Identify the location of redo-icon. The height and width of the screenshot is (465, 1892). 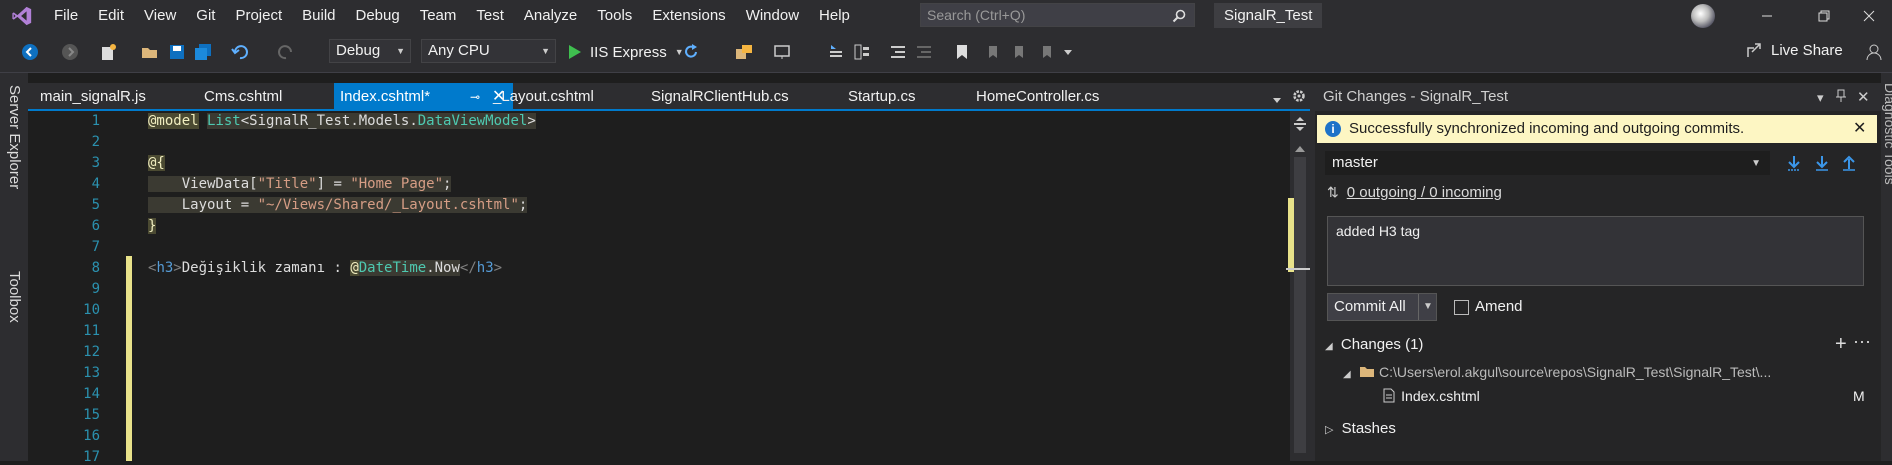
(286, 52).